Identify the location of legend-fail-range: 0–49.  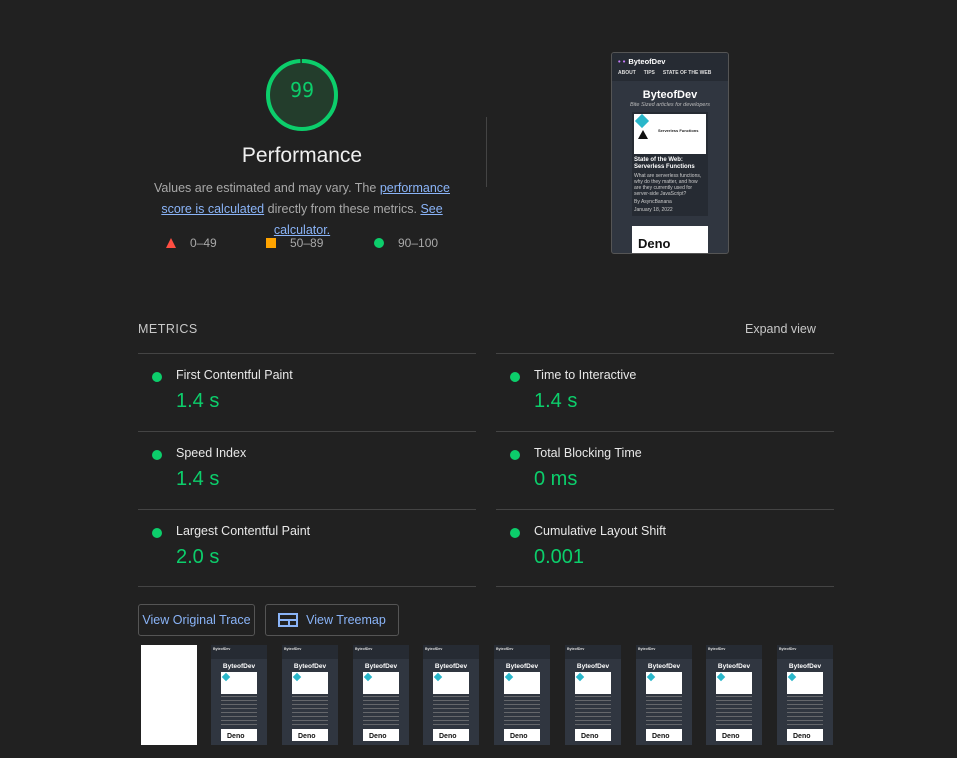
(203, 243).